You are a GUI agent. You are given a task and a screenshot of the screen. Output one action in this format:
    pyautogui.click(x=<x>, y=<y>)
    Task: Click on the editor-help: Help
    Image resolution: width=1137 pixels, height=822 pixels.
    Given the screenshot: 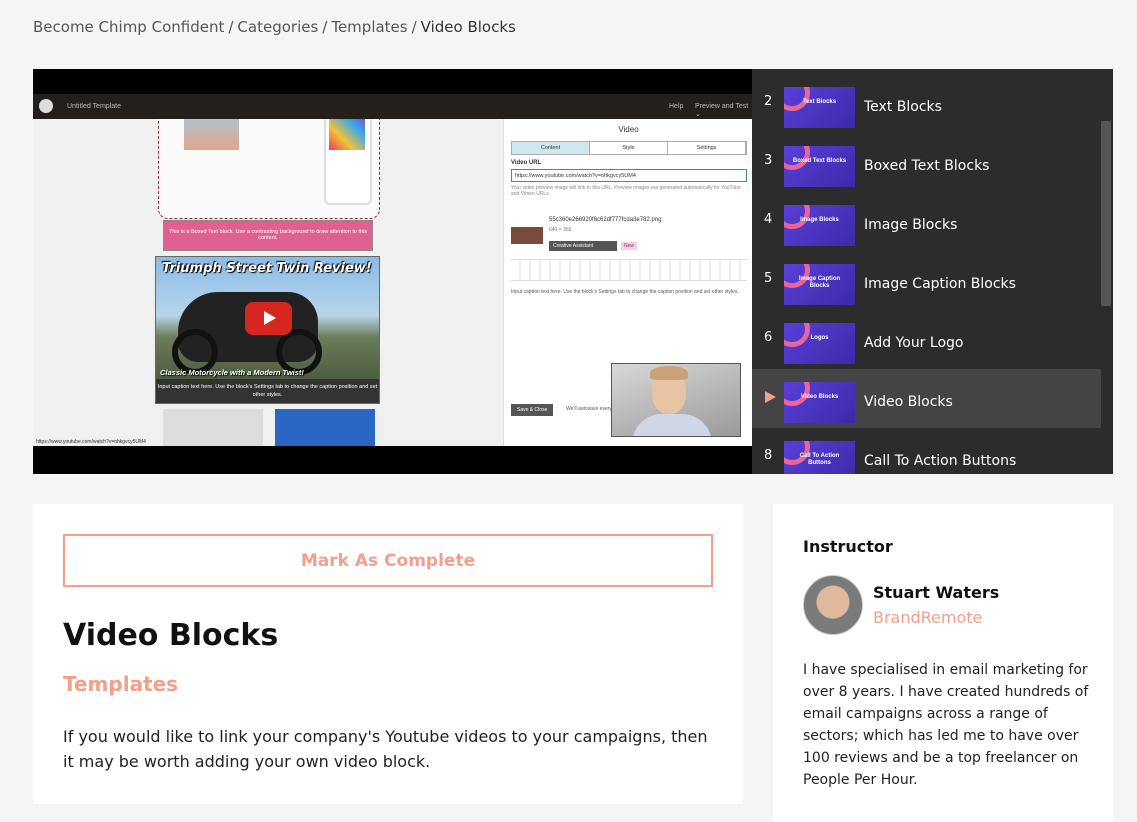 What is the action you would take?
    pyautogui.click(x=676, y=106)
    